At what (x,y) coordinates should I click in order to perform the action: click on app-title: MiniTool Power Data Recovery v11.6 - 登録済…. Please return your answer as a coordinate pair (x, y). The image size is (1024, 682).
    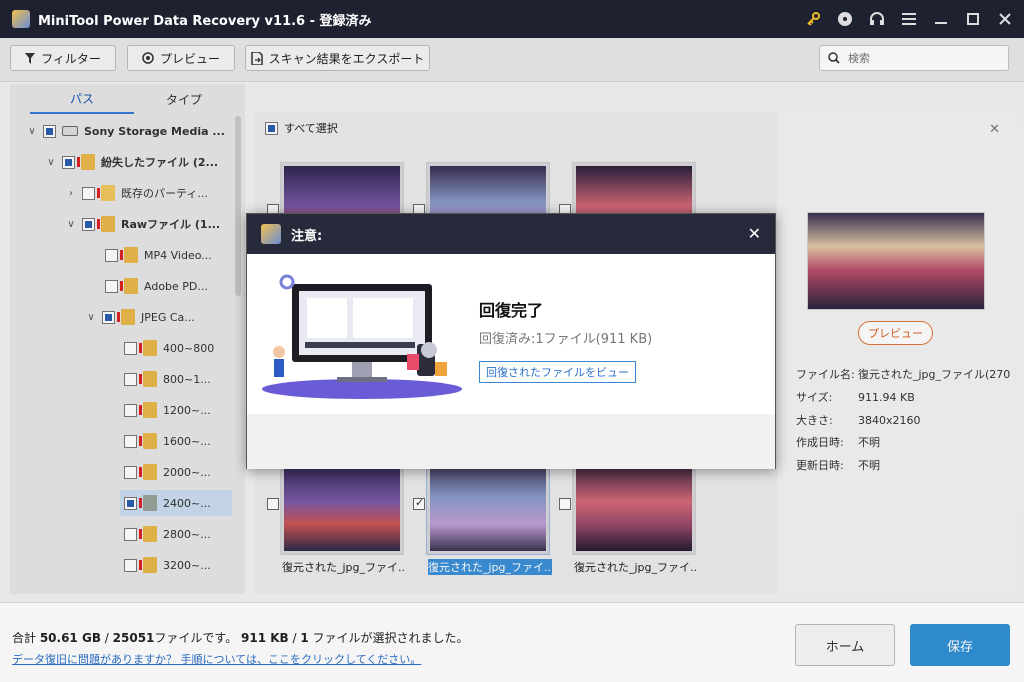
    Looking at the image, I should click on (205, 21).